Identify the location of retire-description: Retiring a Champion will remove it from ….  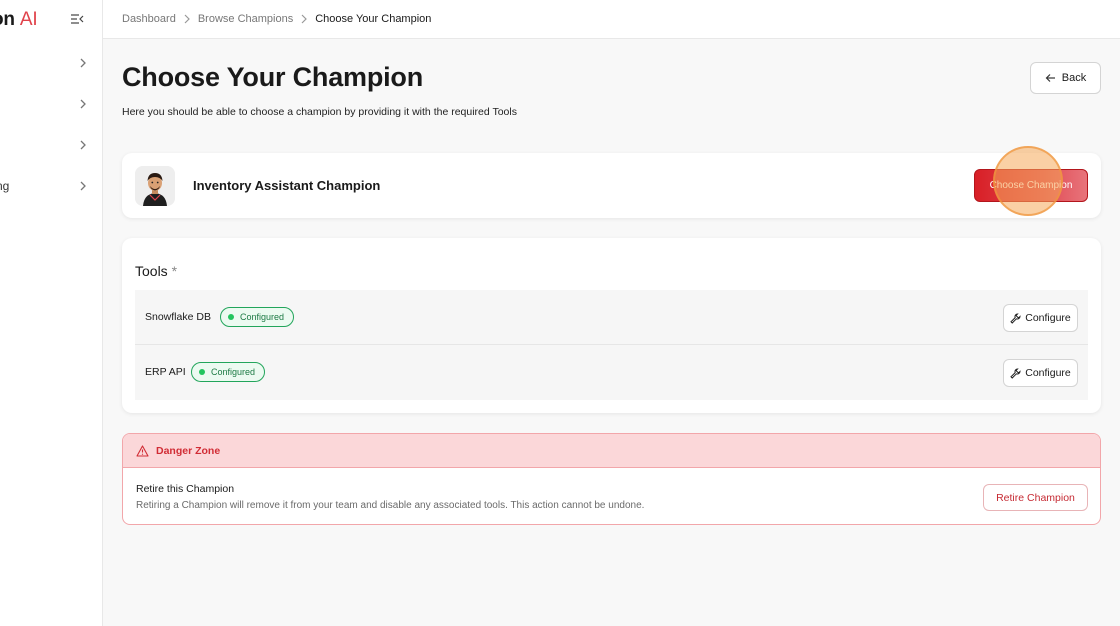
(390, 505).